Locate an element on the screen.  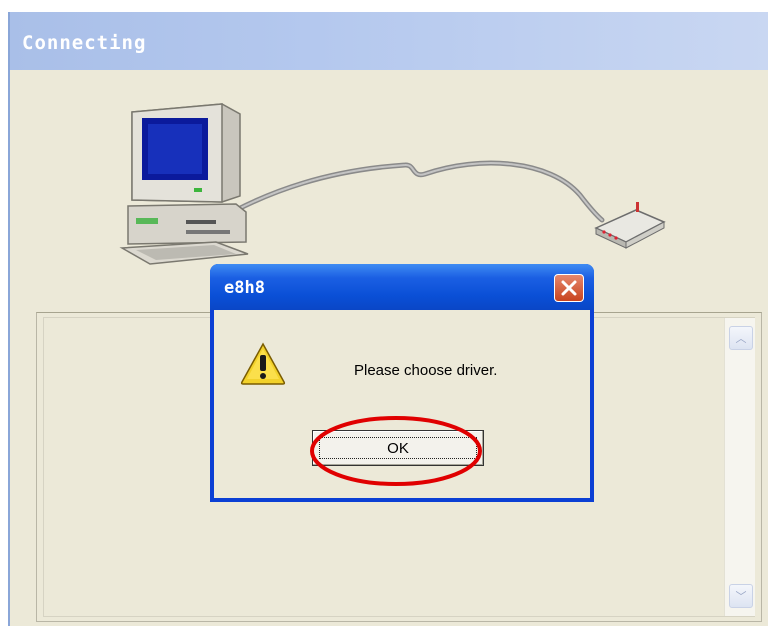
vertical-scrollbar: ︿ ﹀ is located at coordinates (739, 467).